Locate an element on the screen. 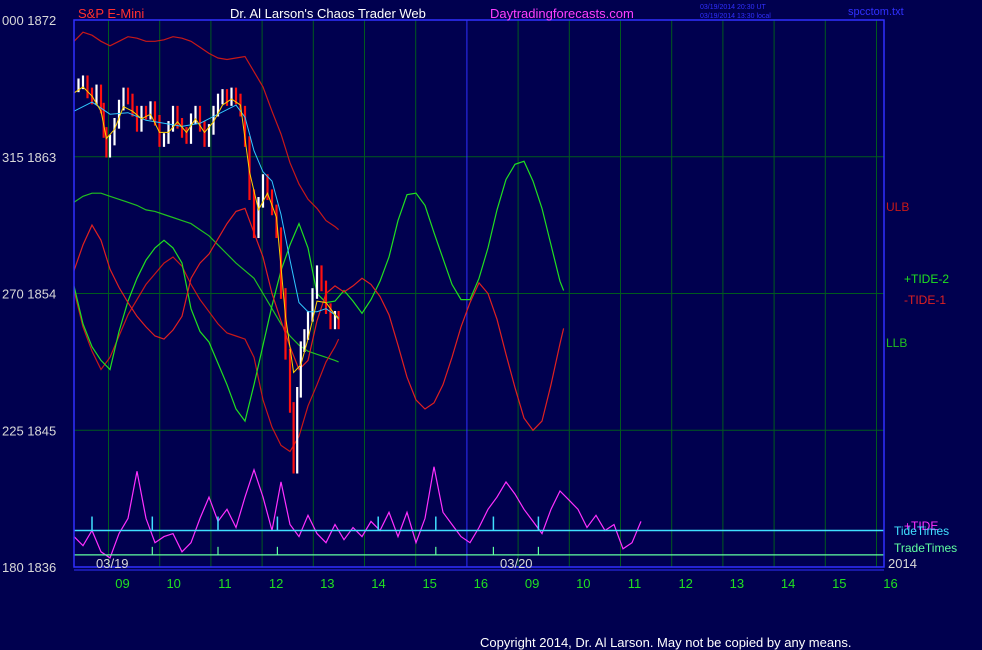 Image resolution: width=982 pixels, height=650 pixels. series-label: TradeTimes is located at coordinates (925, 548).